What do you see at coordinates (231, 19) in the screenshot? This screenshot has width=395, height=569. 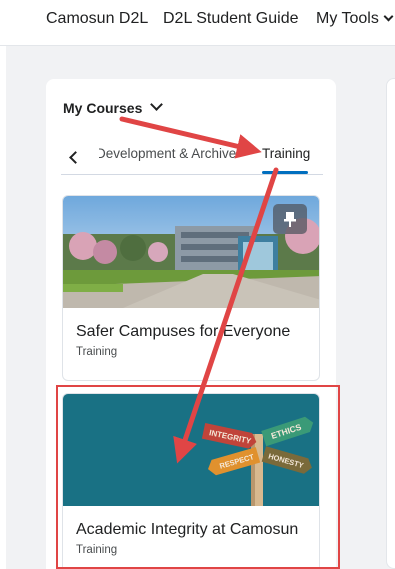 I see `nav-d2l-student-guide: D2L Student Guide` at bounding box center [231, 19].